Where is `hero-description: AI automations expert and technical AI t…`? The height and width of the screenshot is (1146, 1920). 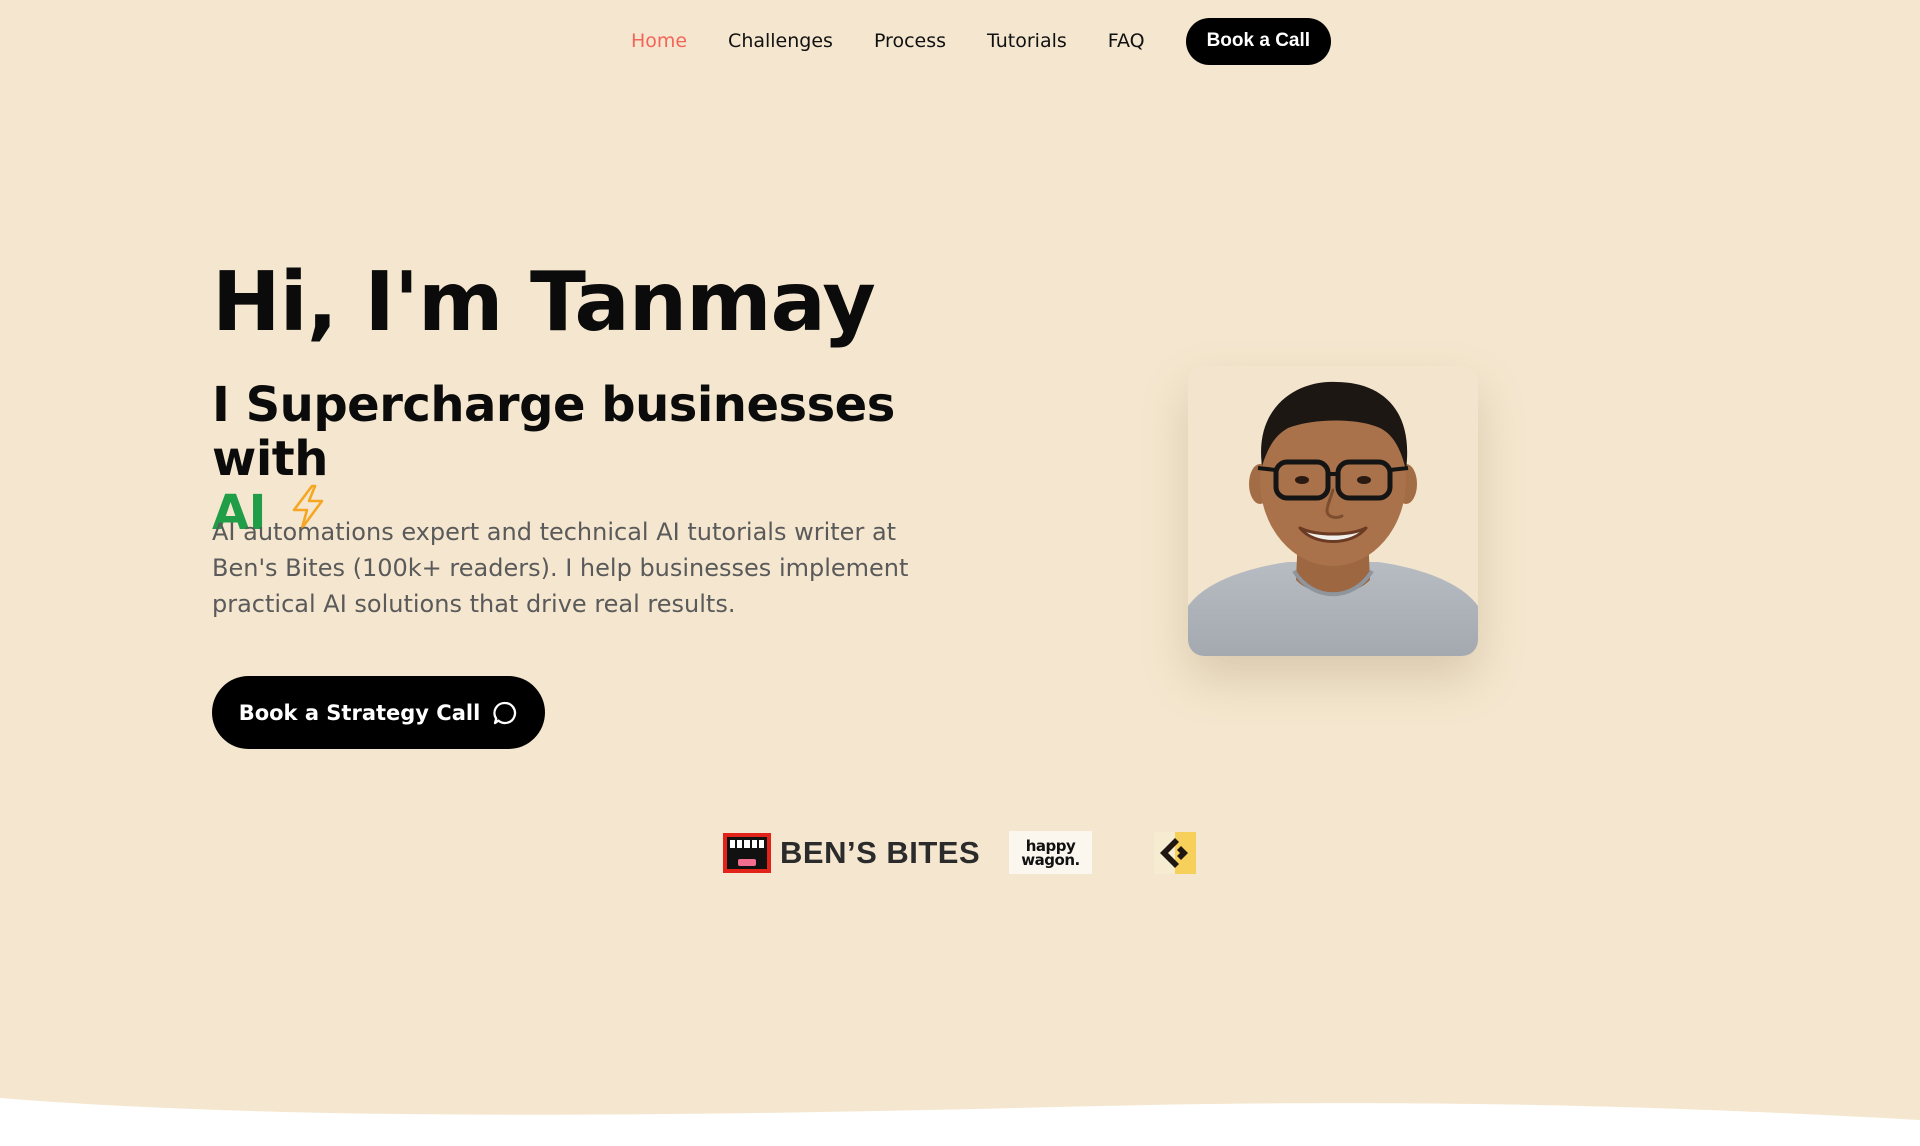 hero-description: AI automations expert and technical AI t… is located at coordinates (560, 568).